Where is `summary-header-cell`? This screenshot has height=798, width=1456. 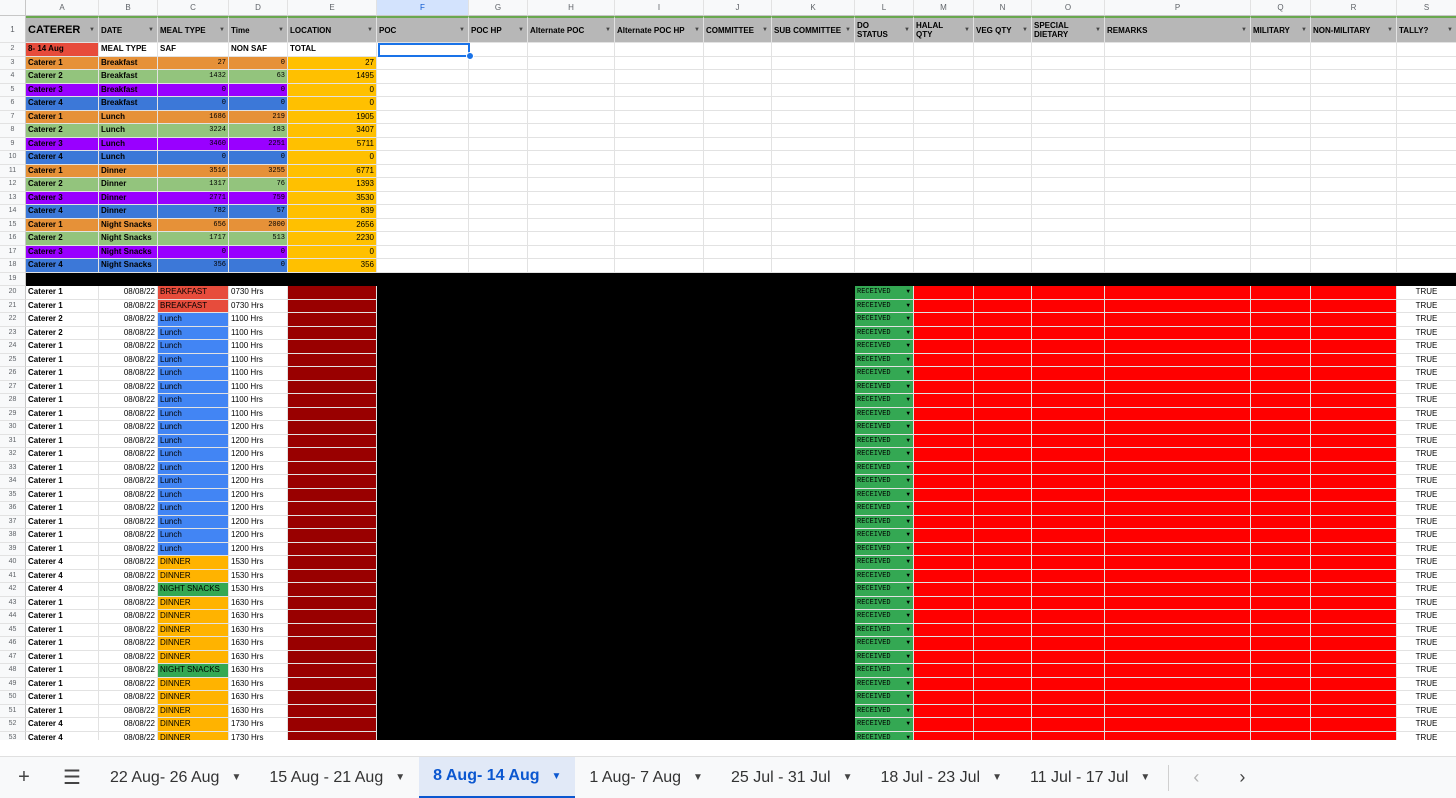
summary-header-cell is located at coordinates (1354, 50).